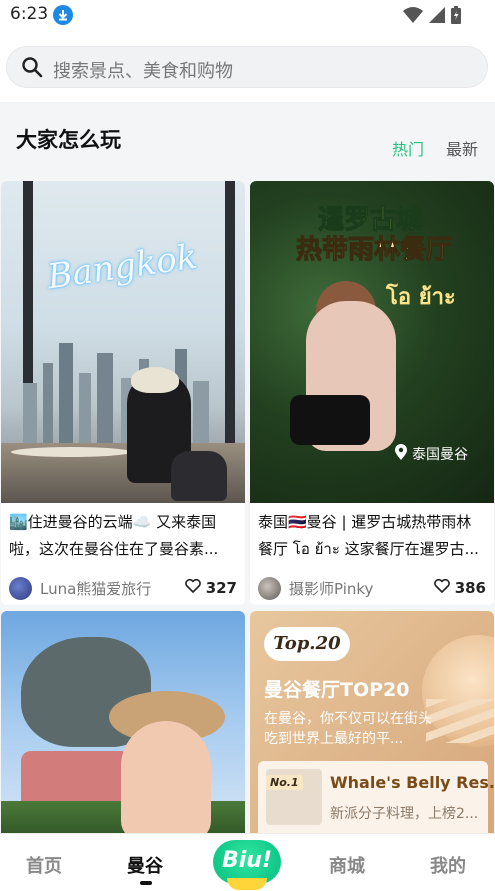 This screenshot has height=891, width=495. I want to click on nav-item-me: 我的, so click(448, 865).